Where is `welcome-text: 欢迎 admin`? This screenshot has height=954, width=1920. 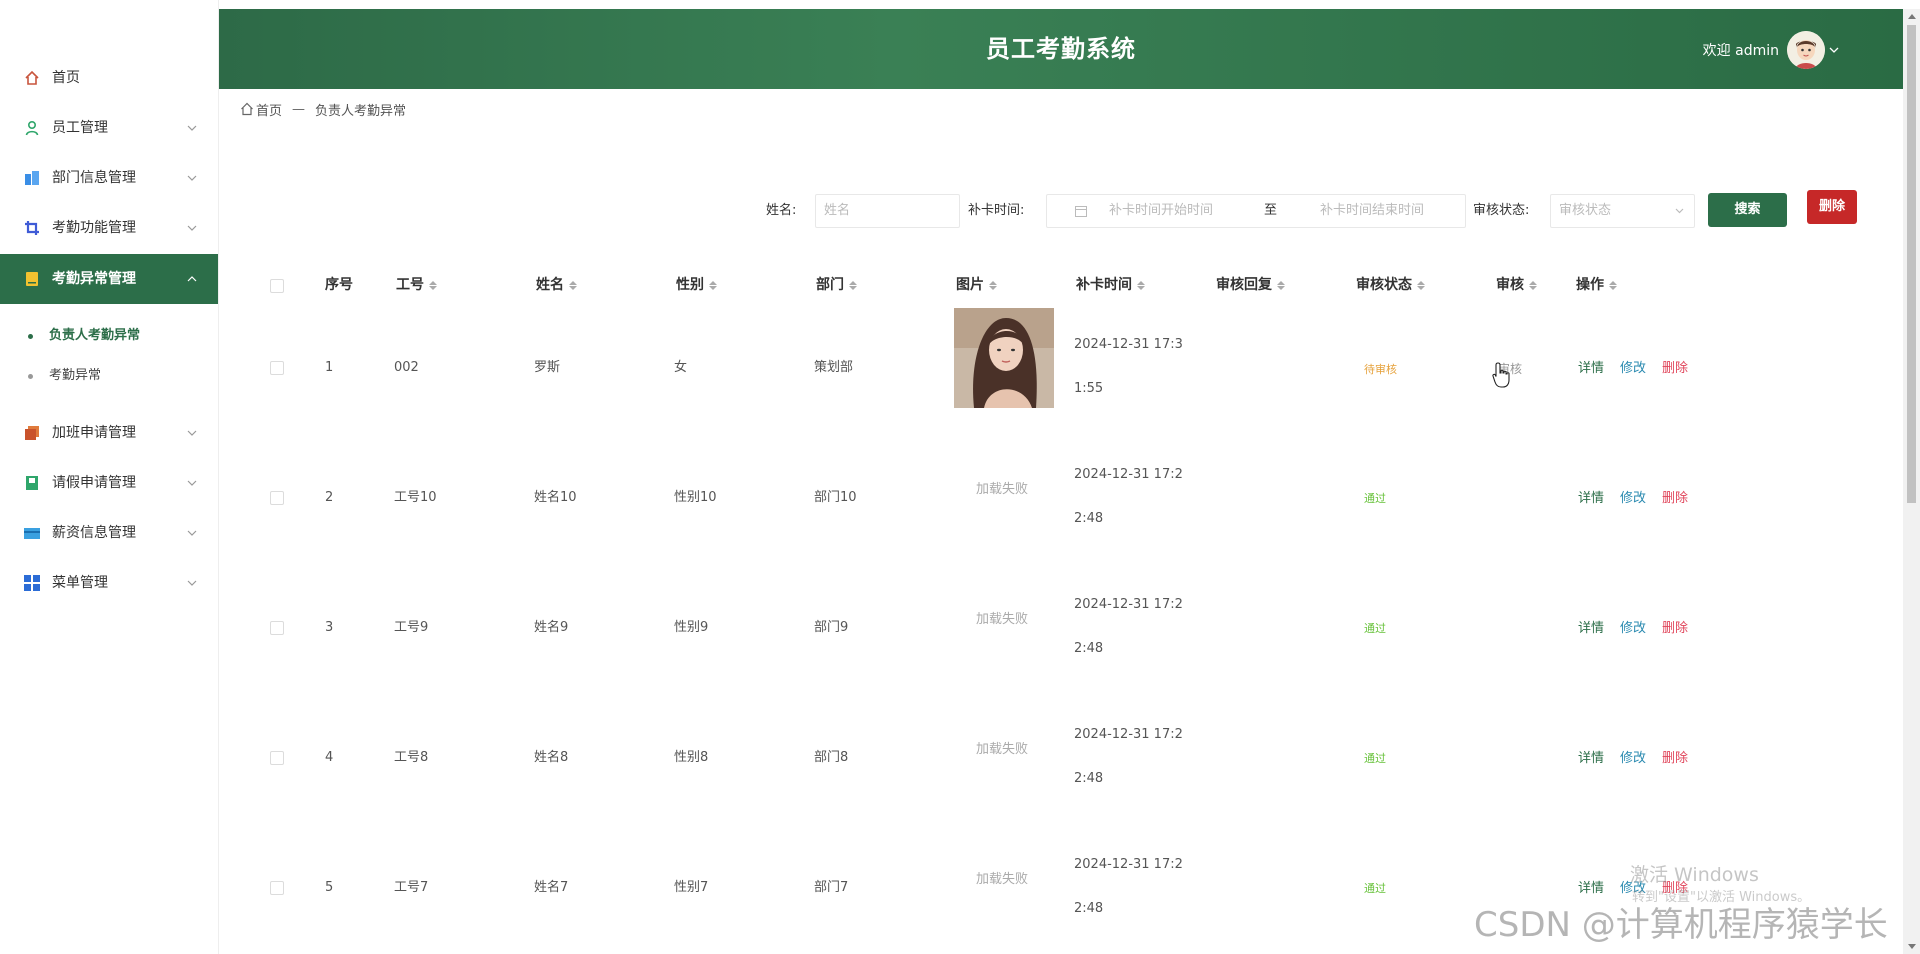
welcome-text: 欢迎 admin is located at coordinates (1740, 51).